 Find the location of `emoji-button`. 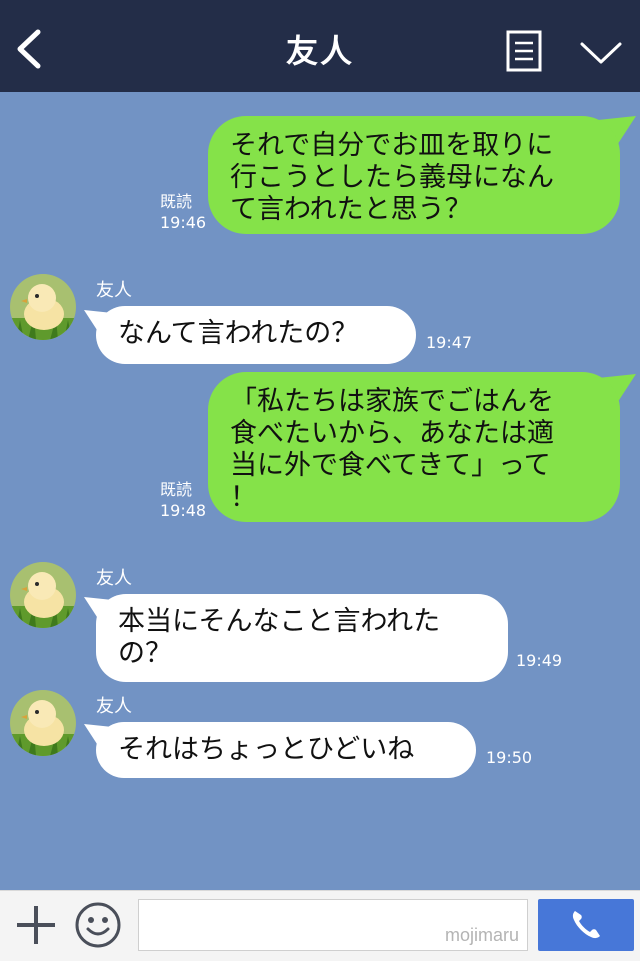

emoji-button is located at coordinates (98, 925).